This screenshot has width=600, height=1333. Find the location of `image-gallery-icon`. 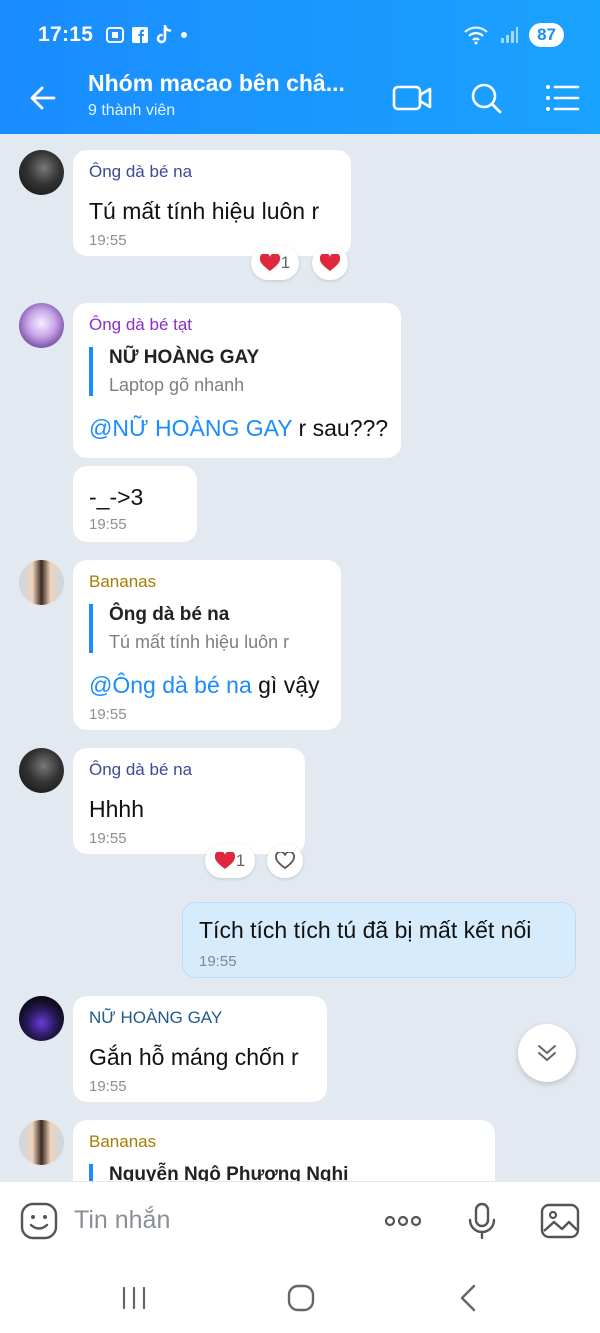

image-gallery-icon is located at coordinates (560, 1221).